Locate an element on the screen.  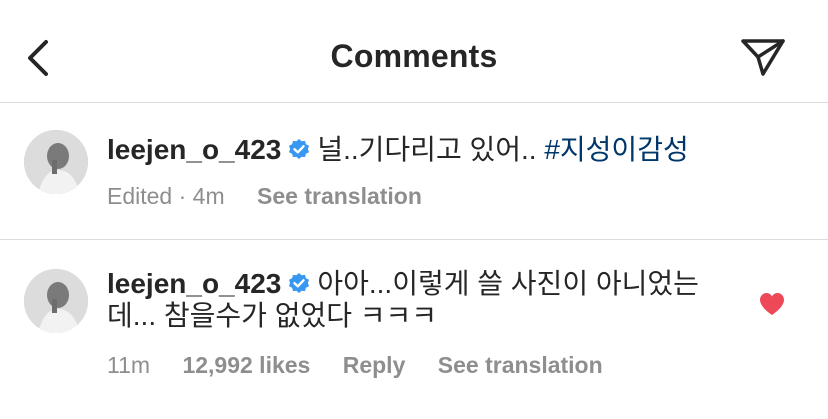
likes-count-link: 12,992 likes is located at coordinates (246, 365).